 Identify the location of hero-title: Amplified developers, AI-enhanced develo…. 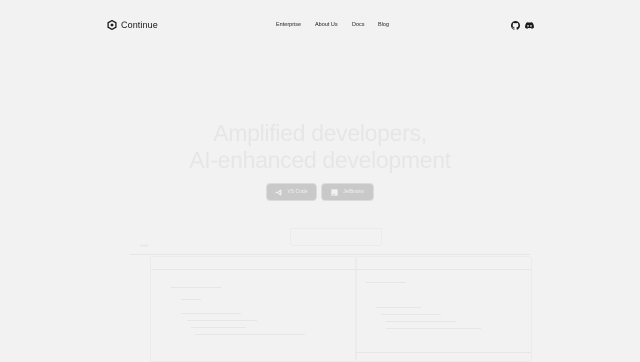
(320, 147).